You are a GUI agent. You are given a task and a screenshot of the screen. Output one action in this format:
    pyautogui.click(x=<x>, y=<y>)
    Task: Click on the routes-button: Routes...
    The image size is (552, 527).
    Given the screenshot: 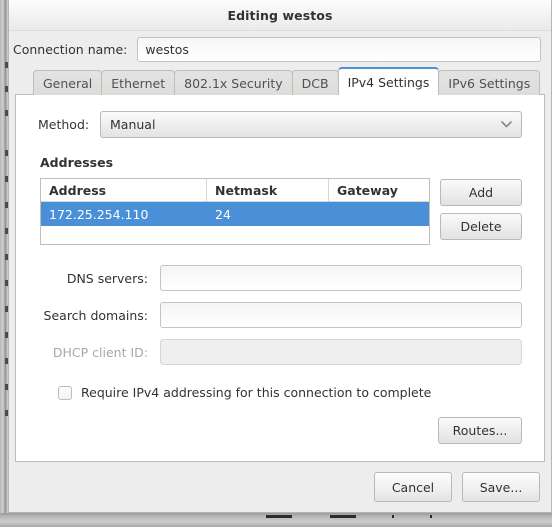 What is the action you would take?
    pyautogui.click(x=480, y=430)
    